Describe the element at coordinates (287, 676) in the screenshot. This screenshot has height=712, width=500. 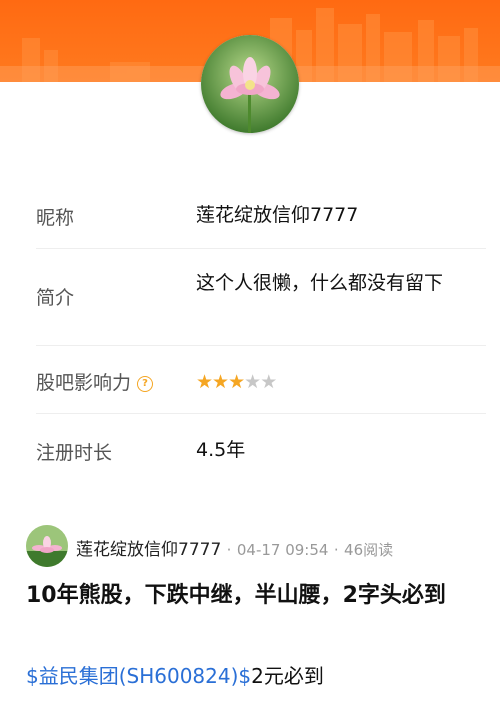
I see `post-body-text: 2元必到` at that location.